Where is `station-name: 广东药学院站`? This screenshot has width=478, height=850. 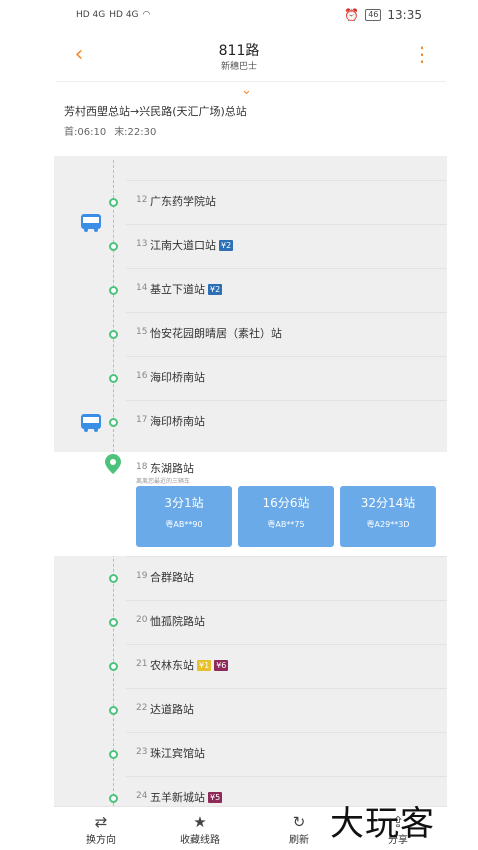
station-name: 广东药学院站 is located at coordinates (183, 201).